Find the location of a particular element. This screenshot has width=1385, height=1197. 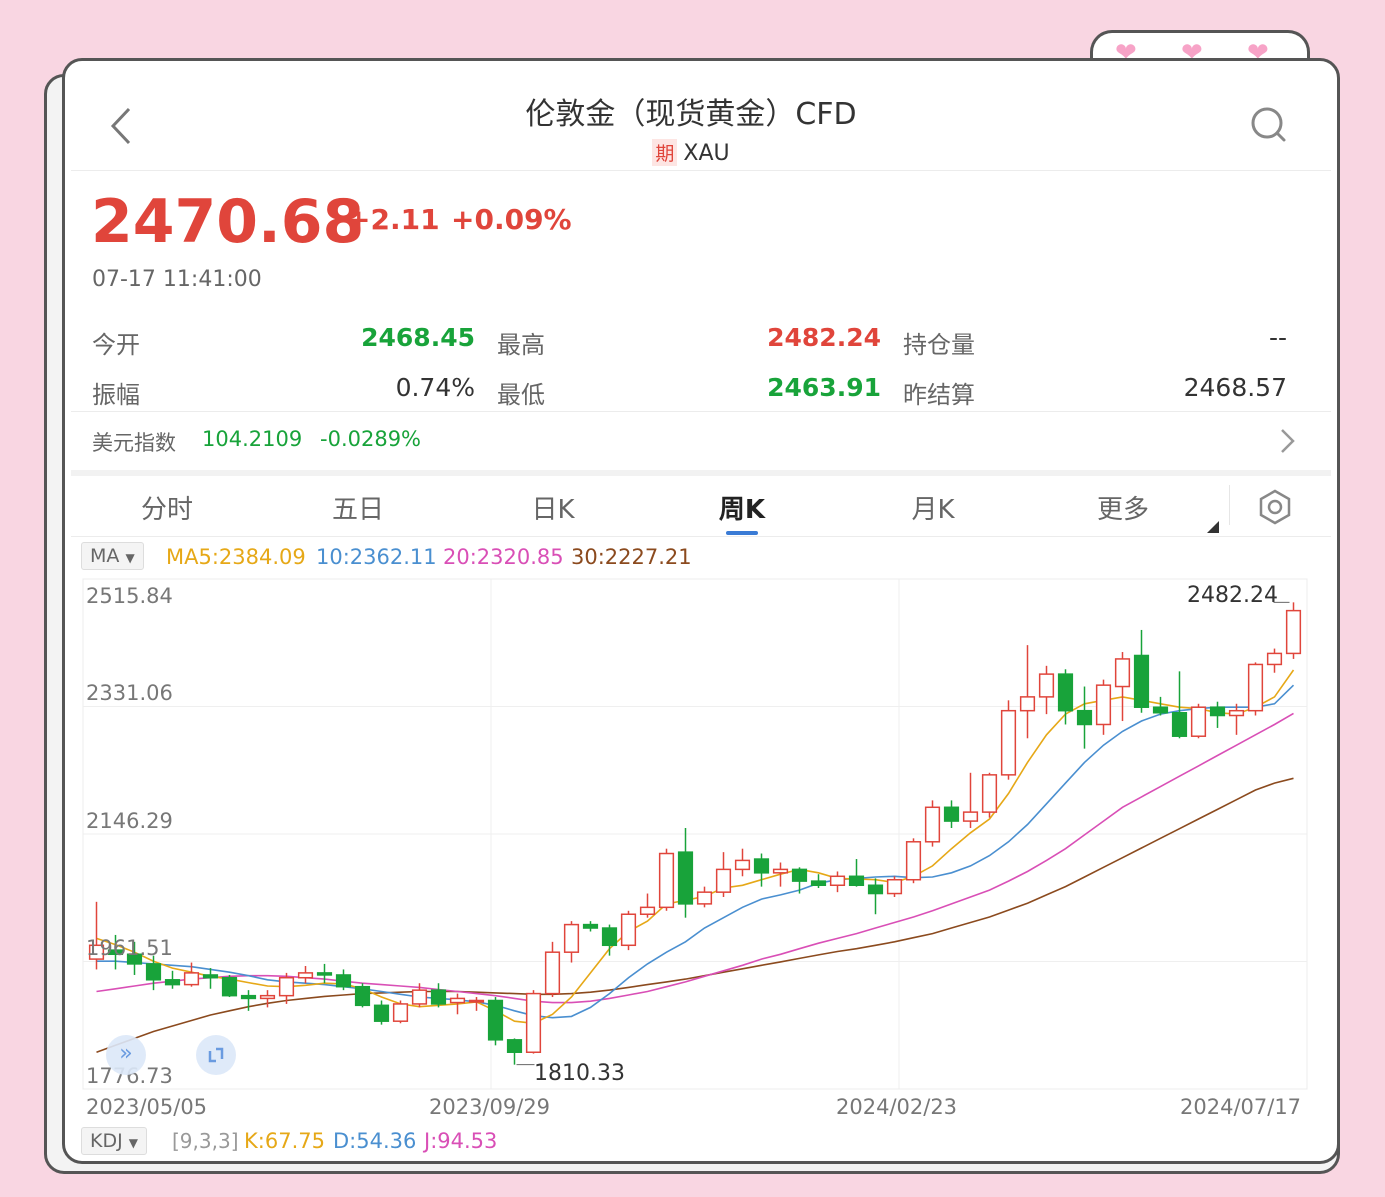

rotate-fullscreen-icon is located at coordinates (216, 1055).